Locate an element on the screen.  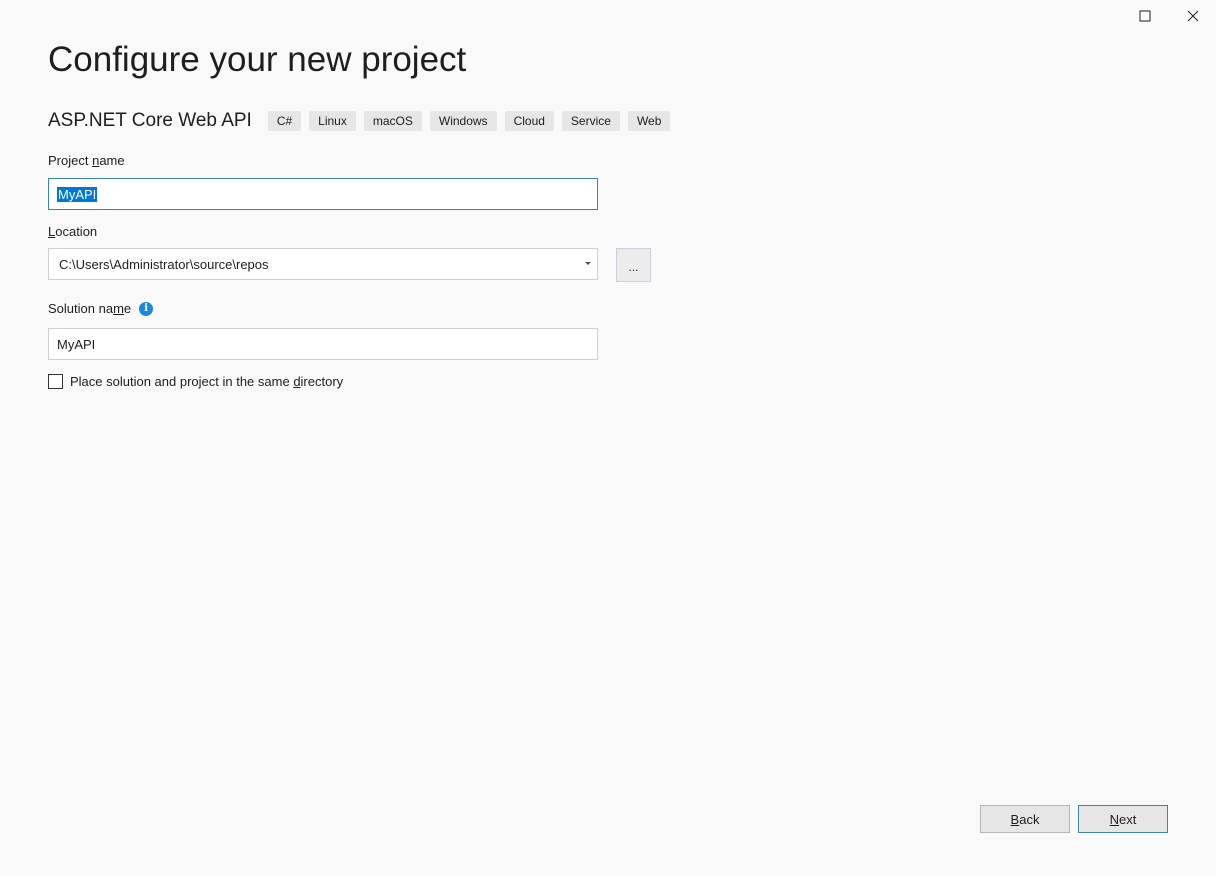
close-button is located at coordinates (1193, 16).